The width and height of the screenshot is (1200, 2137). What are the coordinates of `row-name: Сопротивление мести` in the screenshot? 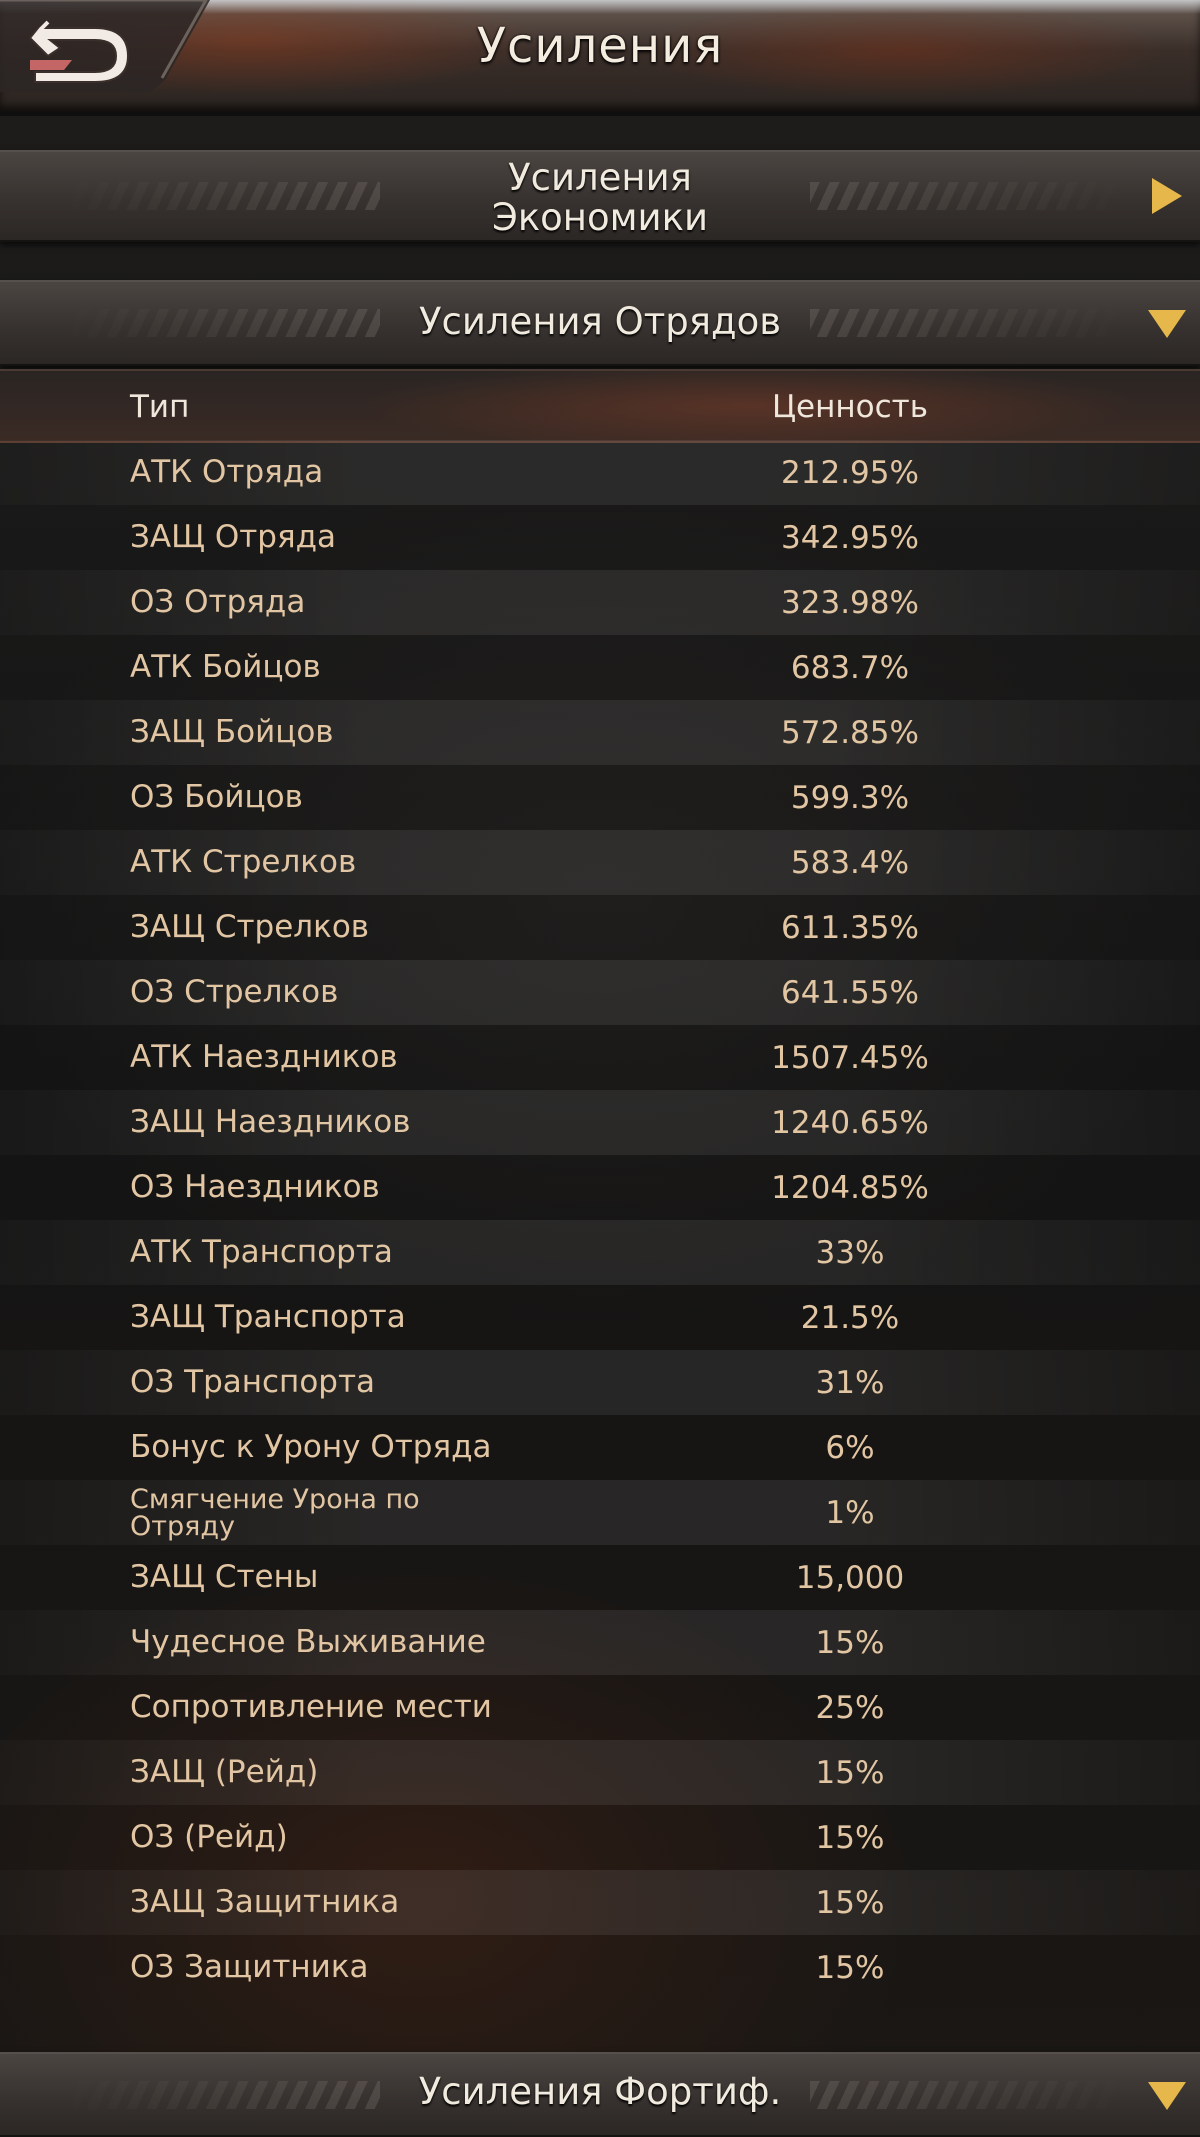 It's located at (311, 1707).